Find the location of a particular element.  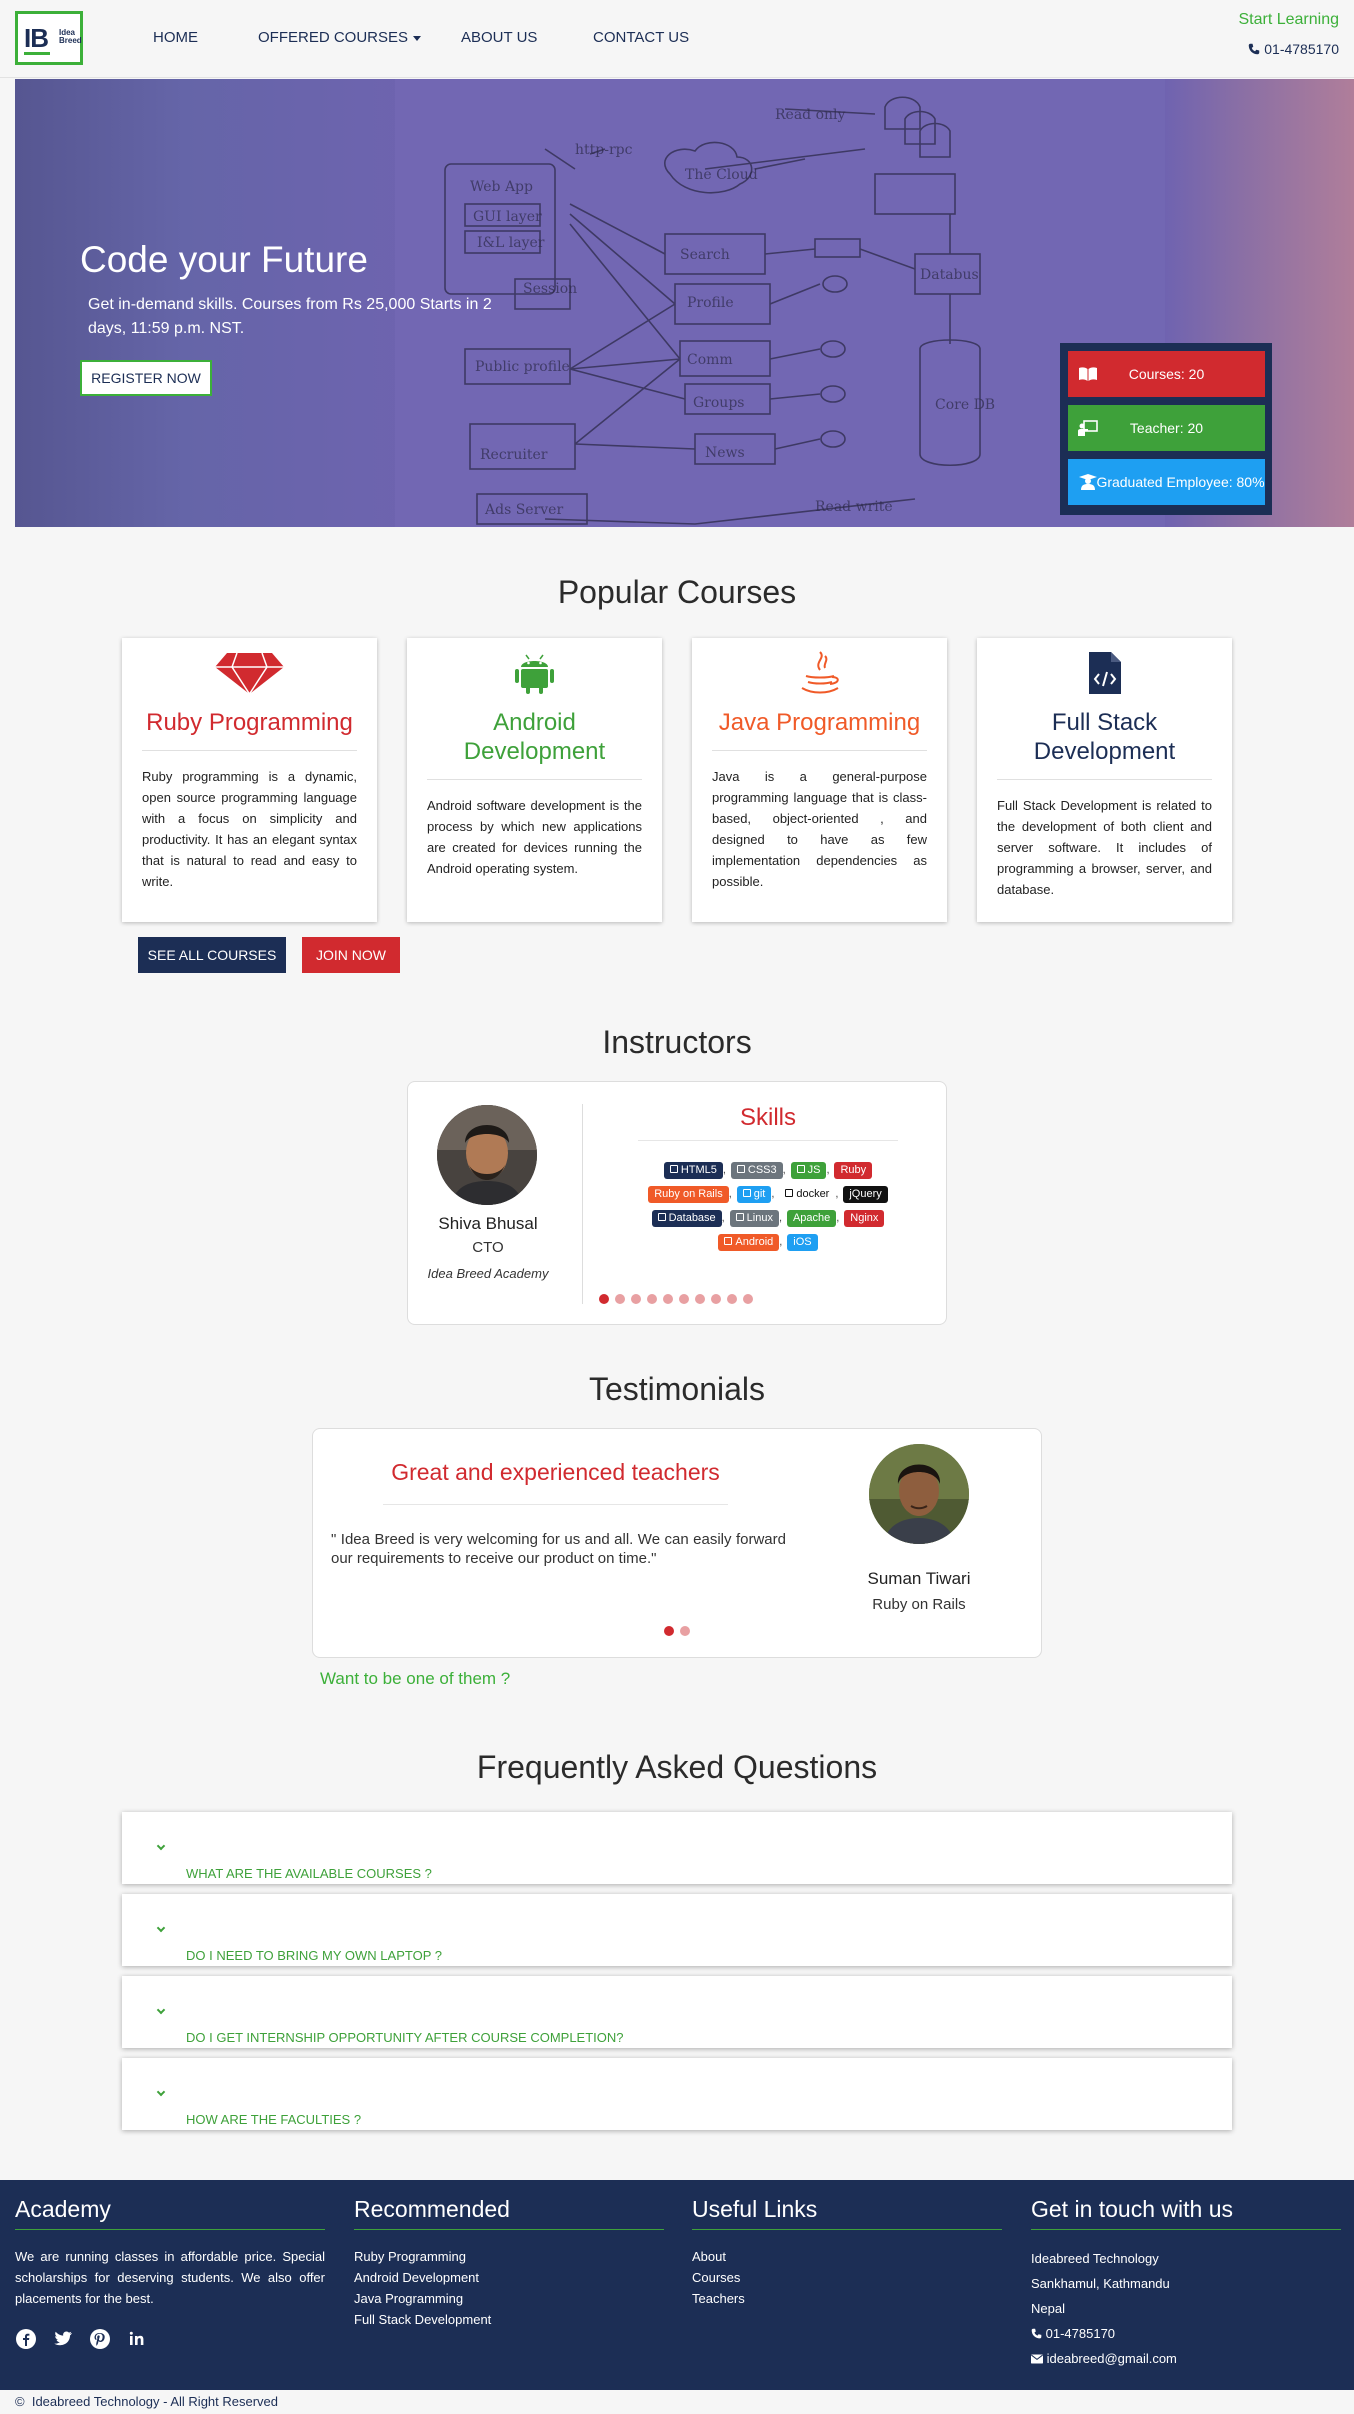

svg-text: Profile is located at coordinates (710, 303).